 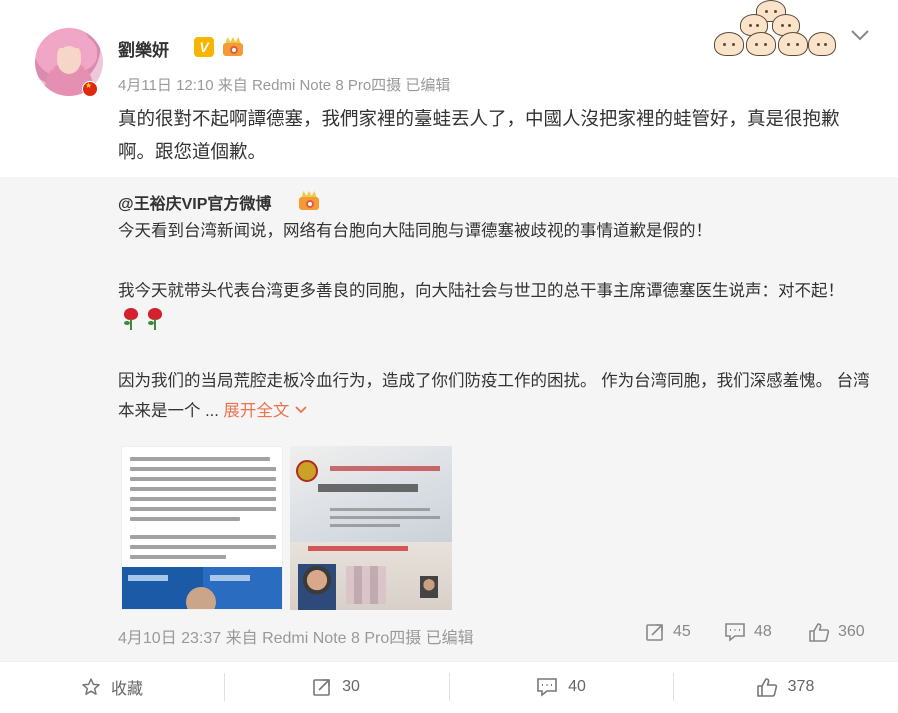 What do you see at coordinates (682, 631) in the screenshot?
I see `repost-share-count: 45` at bounding box center [682, 631].